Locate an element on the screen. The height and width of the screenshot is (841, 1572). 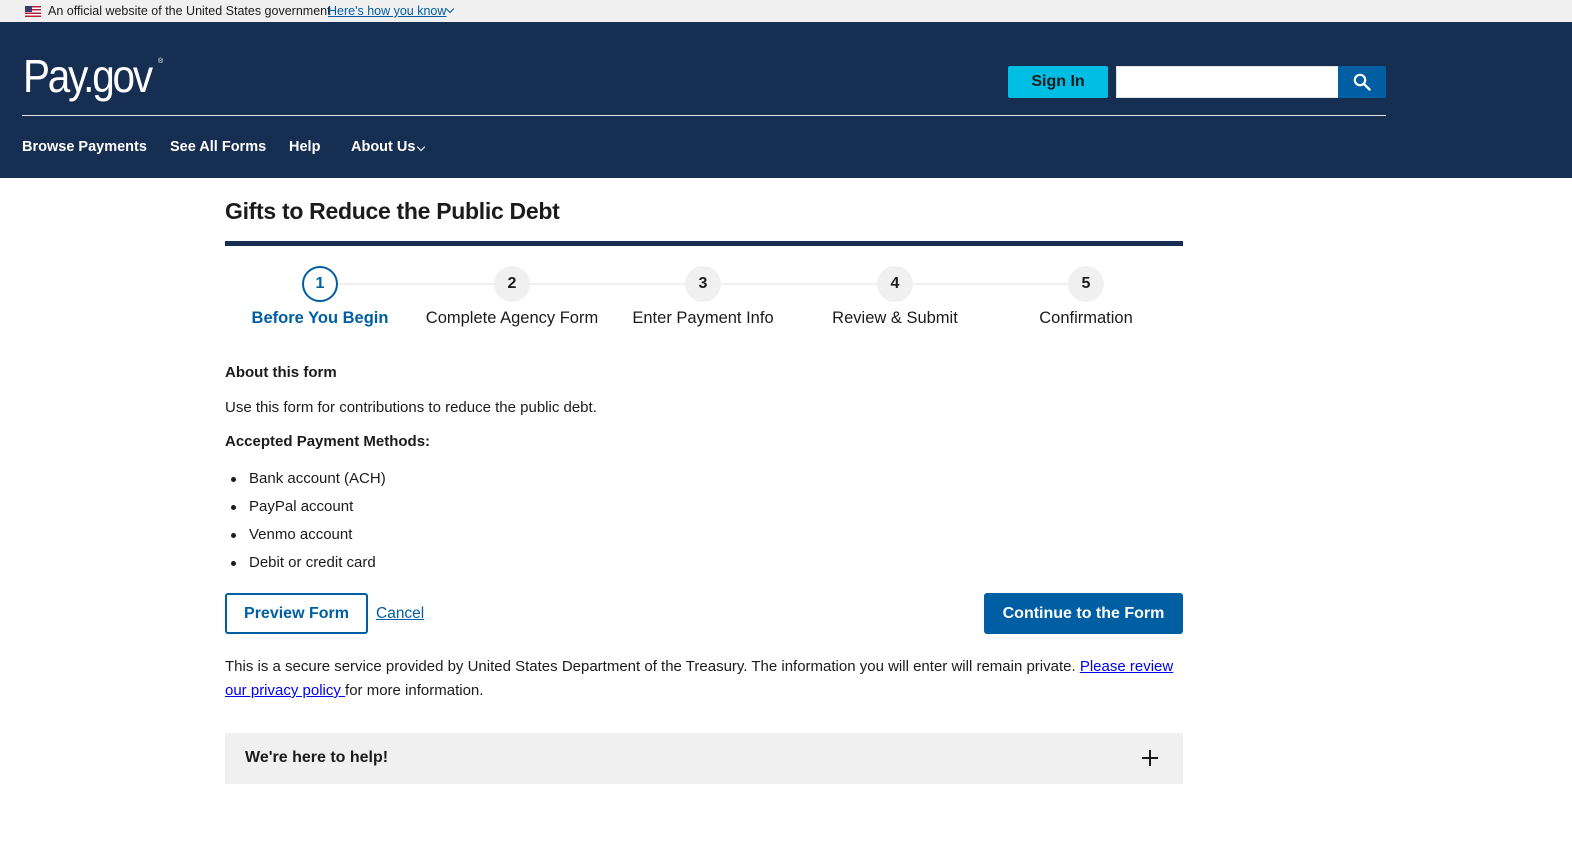
help-accordion: We're here to help! is located at coordinates (704, 758).